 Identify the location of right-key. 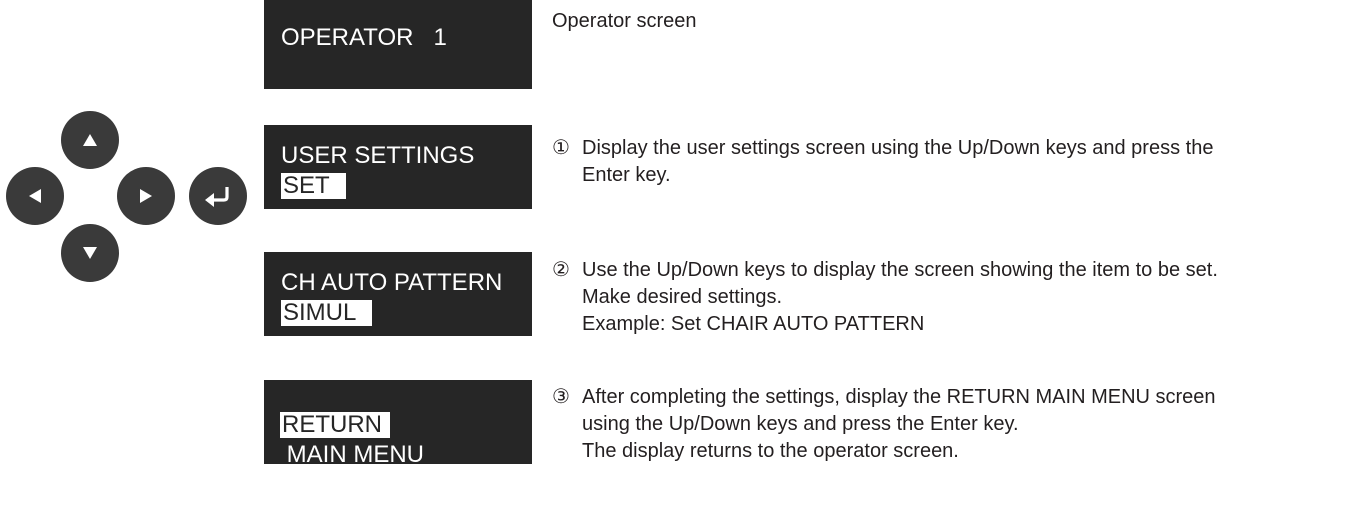
(146, 196).